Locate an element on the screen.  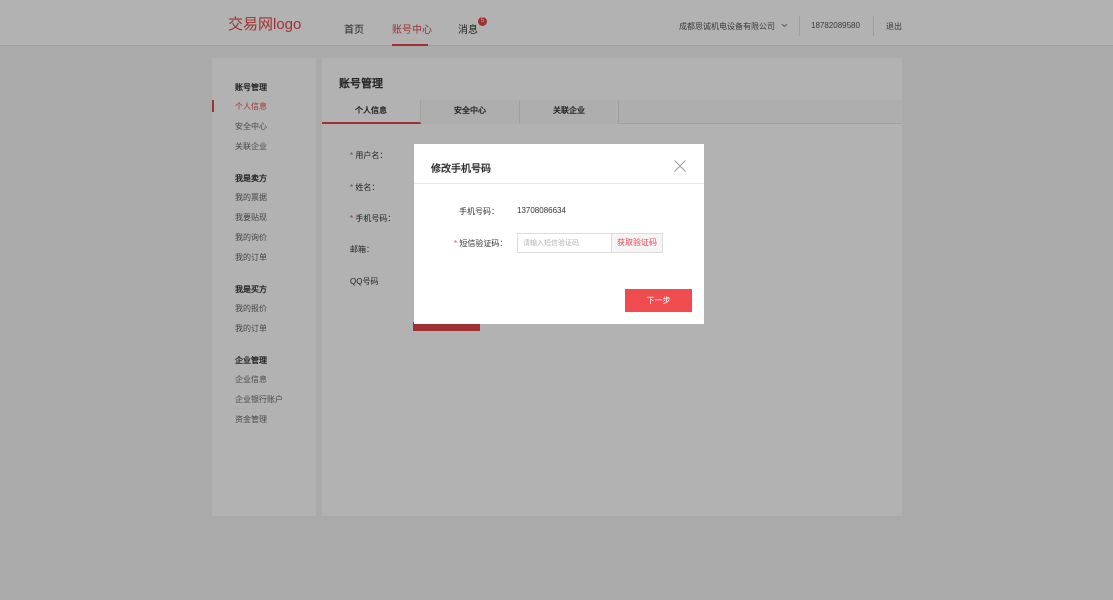
sms-code-label: * 短信验证码： is located at coordinates (481, 243).